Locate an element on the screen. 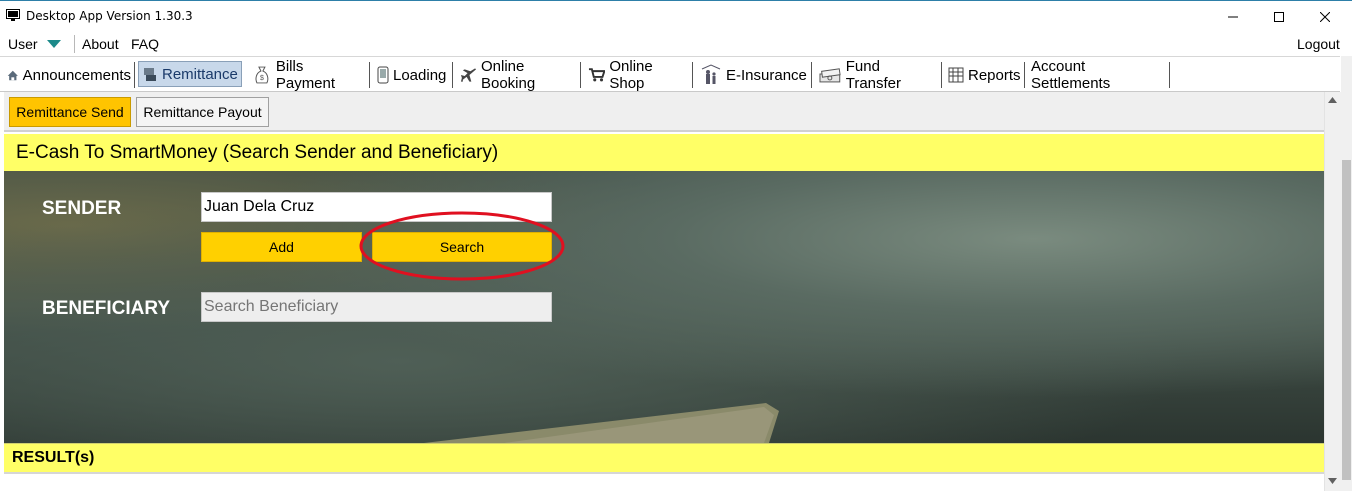 The width and height of the screenshot is (1352, 493). about-menu: About is located at coordinates (100, 44).